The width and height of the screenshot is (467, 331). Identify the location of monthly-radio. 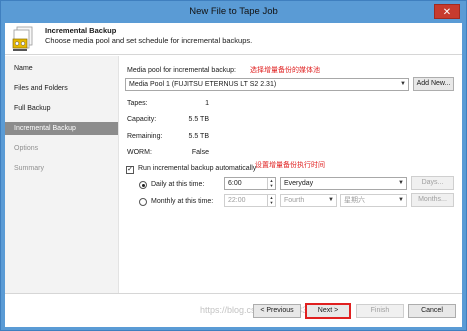
(143, 202).